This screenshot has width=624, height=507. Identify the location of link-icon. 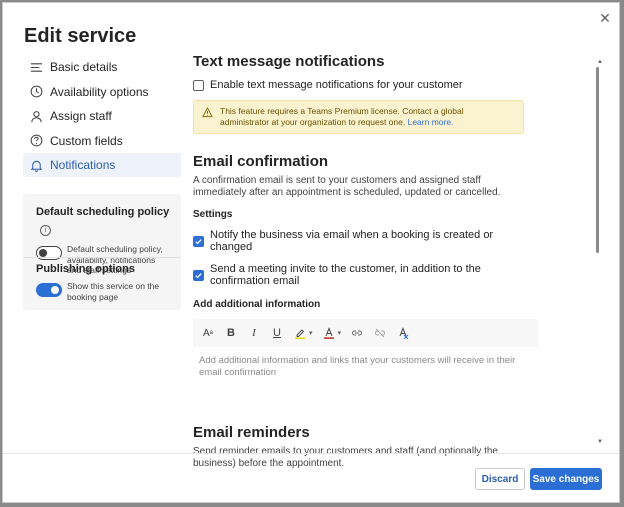
(357, 333).